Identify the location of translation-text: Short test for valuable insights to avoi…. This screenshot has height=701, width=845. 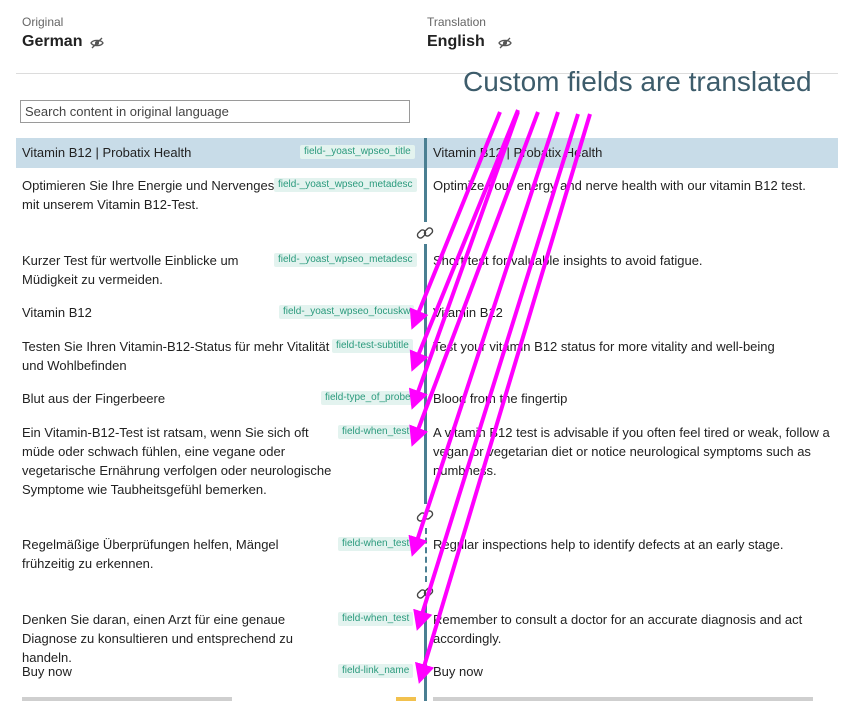
(633, 260).